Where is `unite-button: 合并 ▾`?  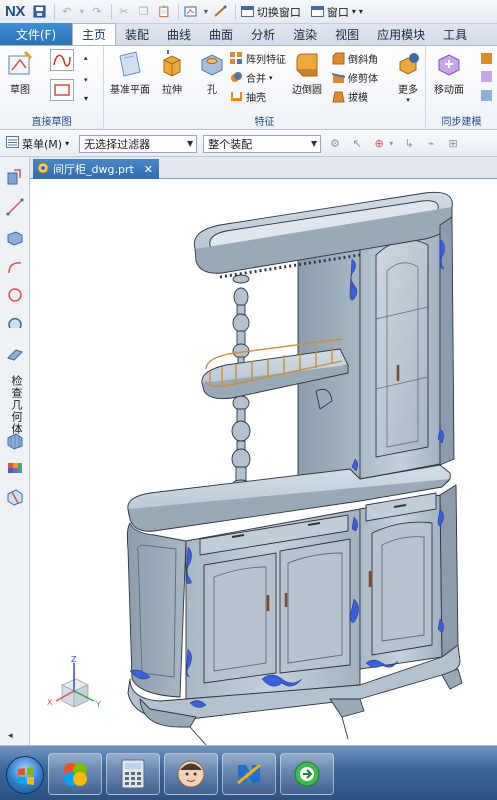 unite-button: 合并 ▾ is located at coordinates (251, 77).